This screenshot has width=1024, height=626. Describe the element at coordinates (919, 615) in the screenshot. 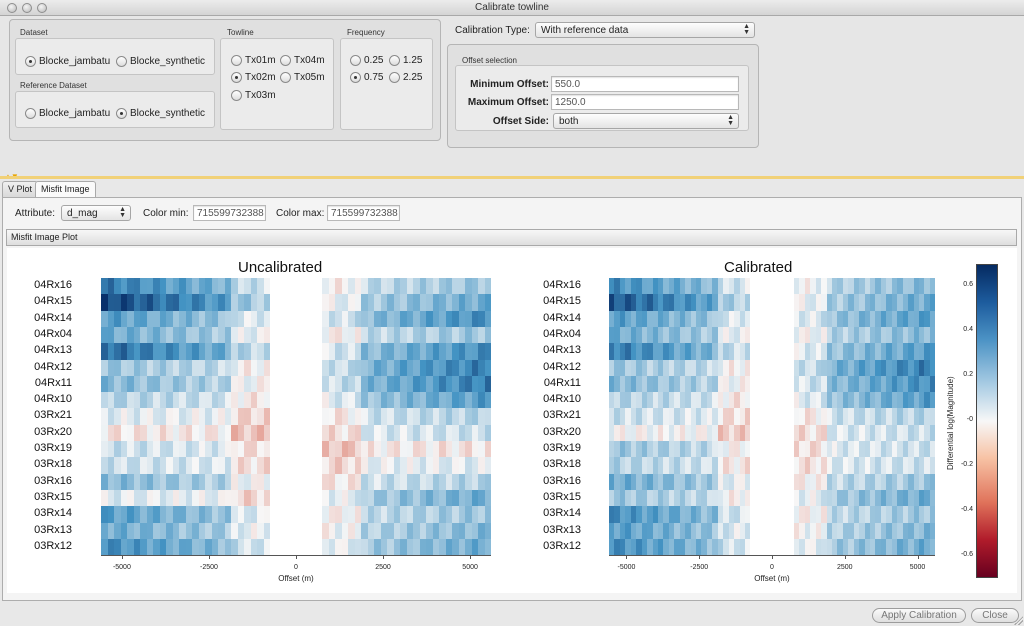

I see `apply-calibration-button: Apply Calibration` at that location.